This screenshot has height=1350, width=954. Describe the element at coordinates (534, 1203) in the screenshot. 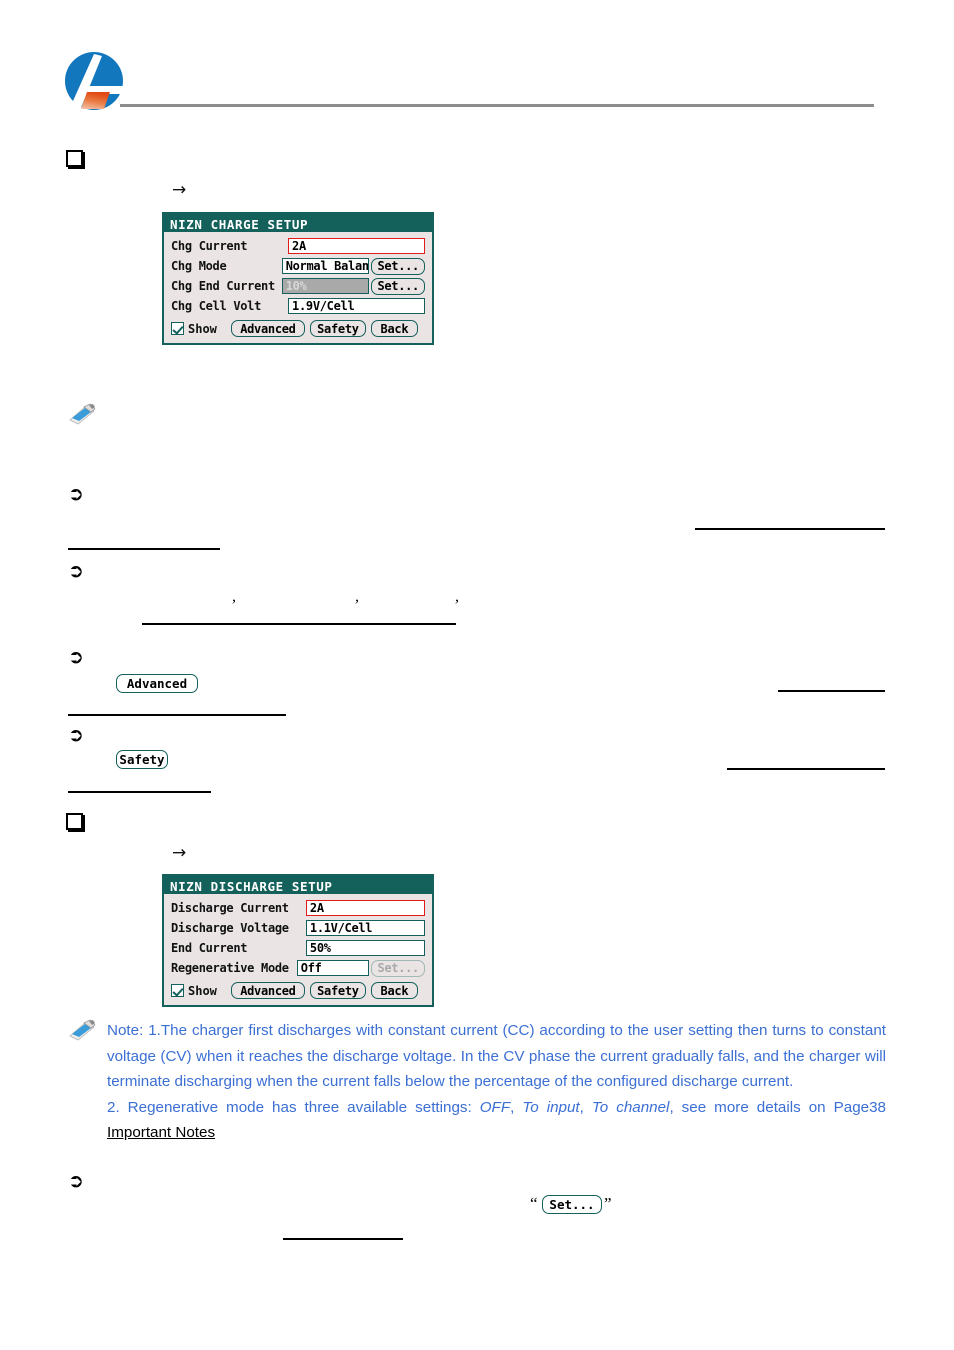

I see `quote-open: “` at that location.